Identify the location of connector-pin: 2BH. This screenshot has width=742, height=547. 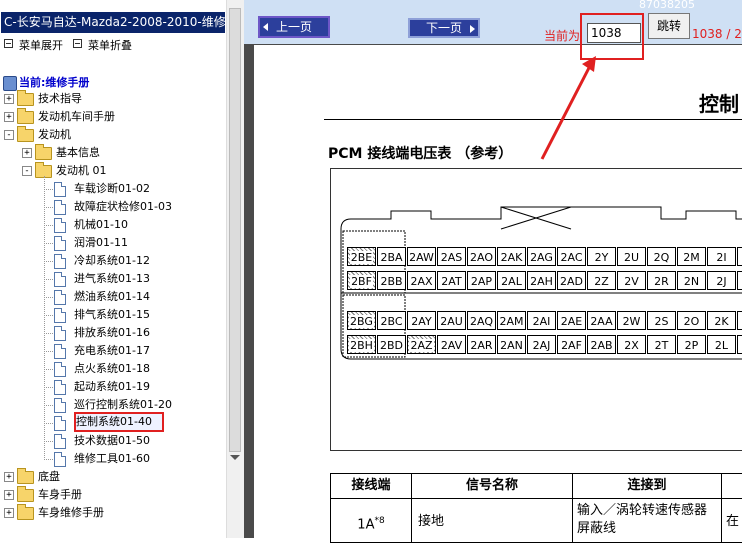
(361, 344).